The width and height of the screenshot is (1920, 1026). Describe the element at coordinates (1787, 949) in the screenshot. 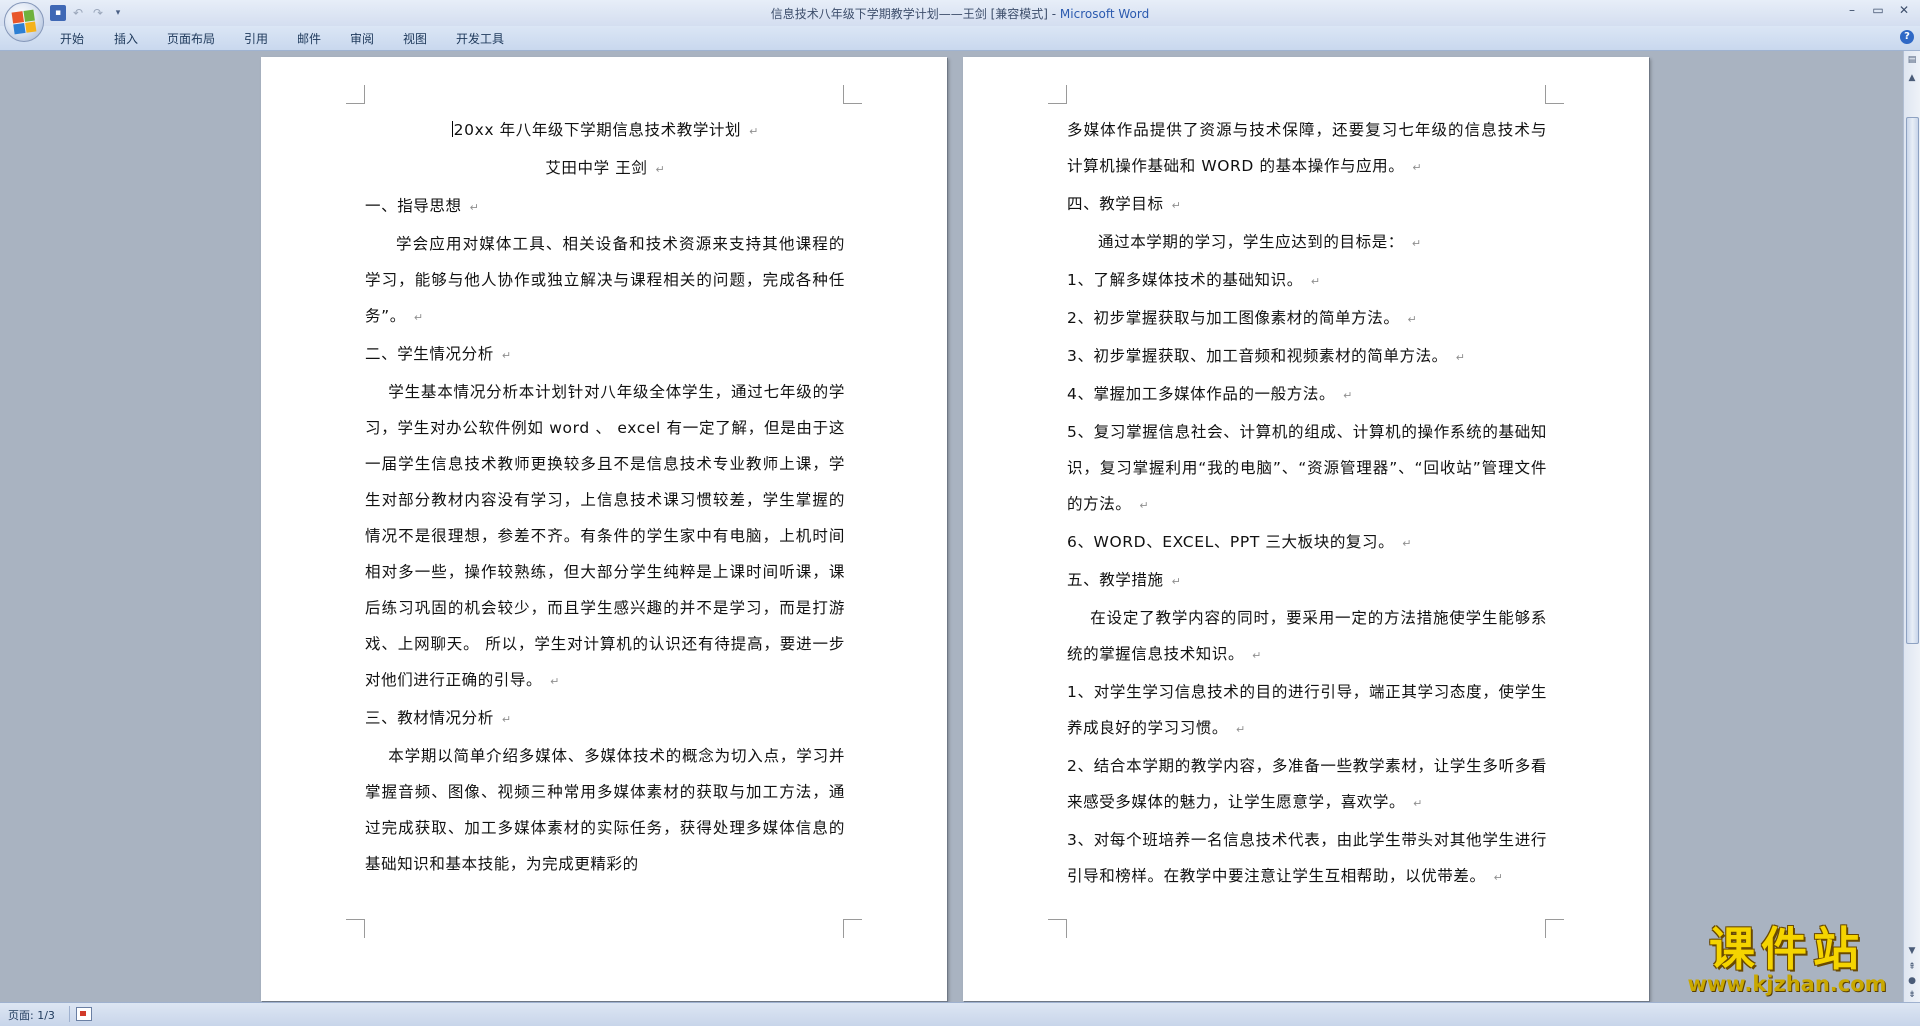

I see `watermark-logo-text: 课件站` at that location.